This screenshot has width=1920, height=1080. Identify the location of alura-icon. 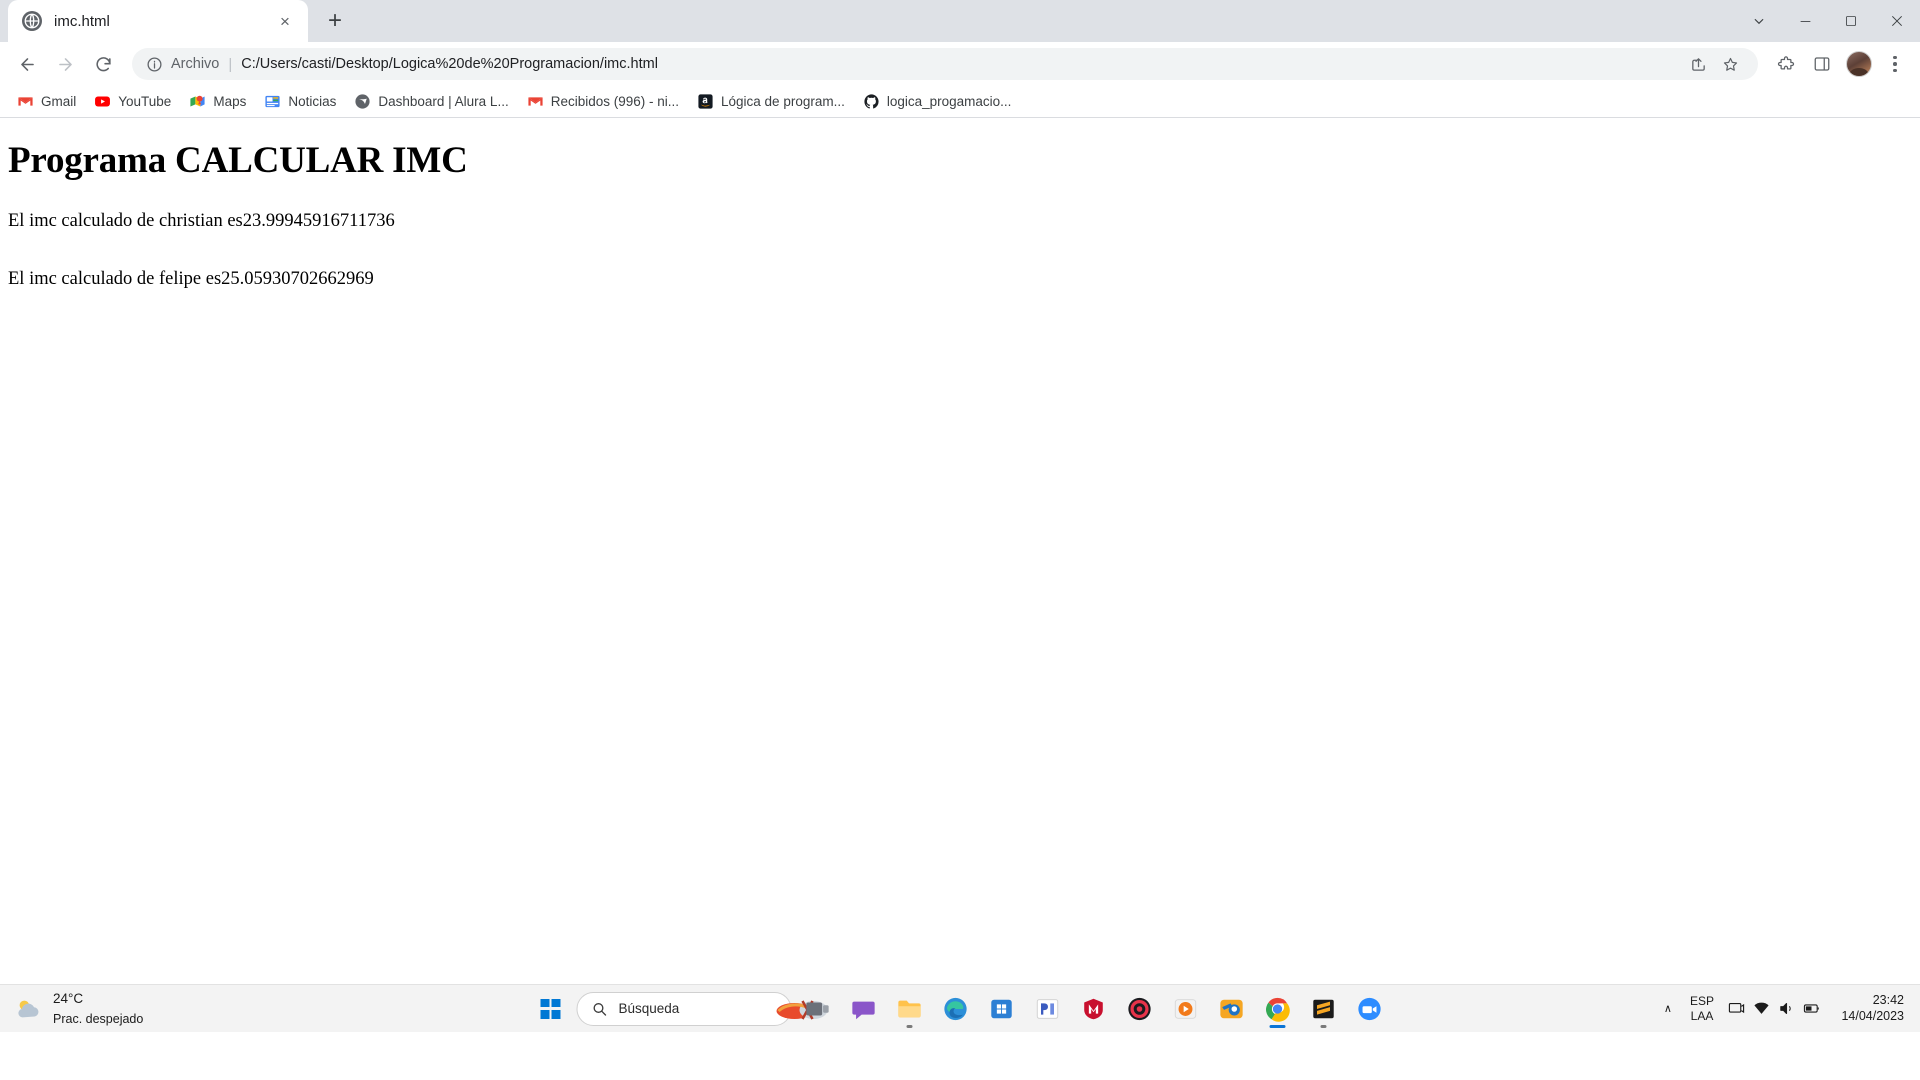
(362, 101).